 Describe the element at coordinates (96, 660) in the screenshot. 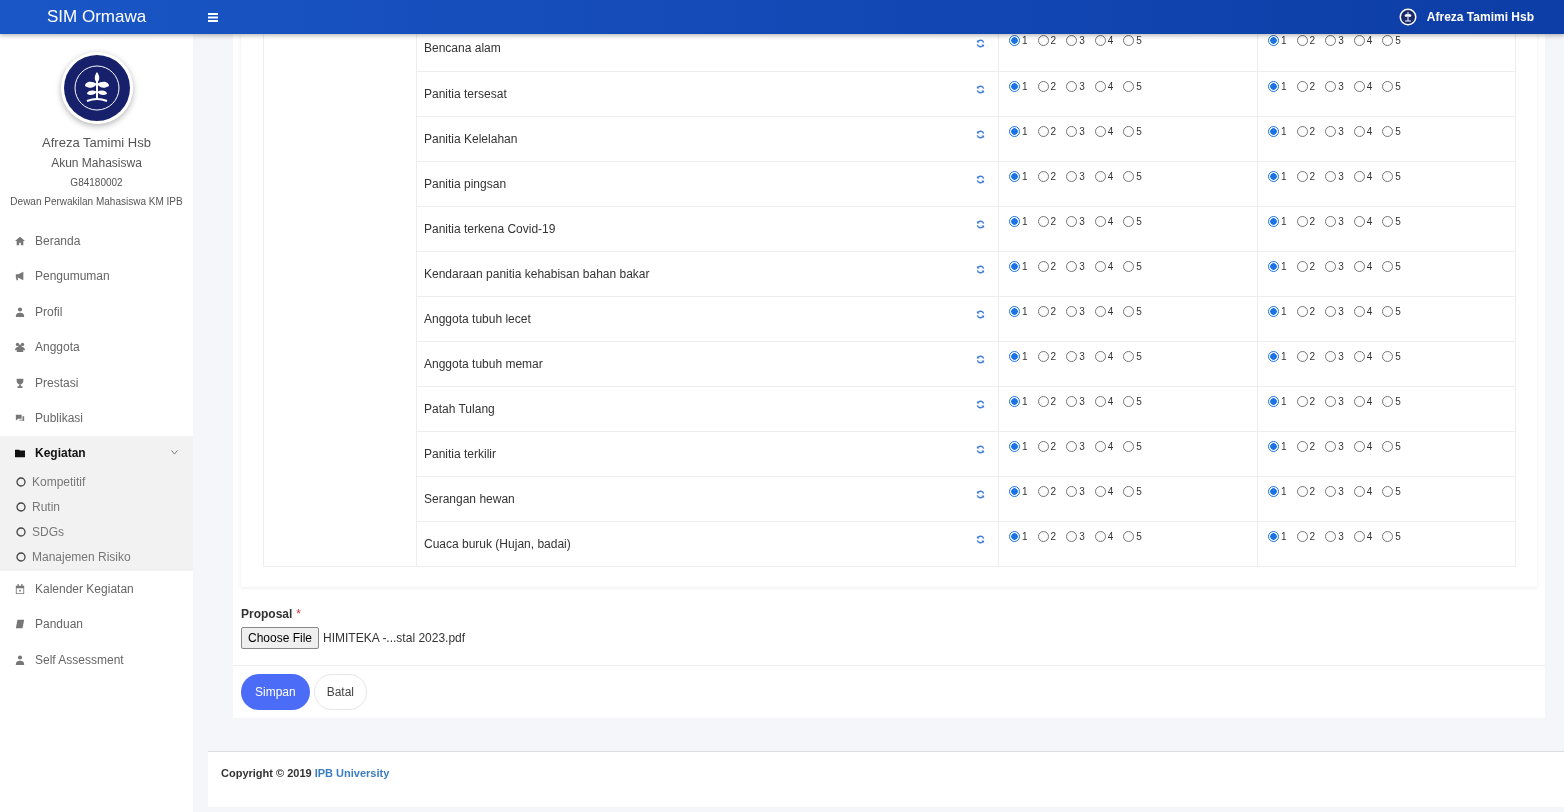

I see `sidebar-item: Self Assessment` at that location.